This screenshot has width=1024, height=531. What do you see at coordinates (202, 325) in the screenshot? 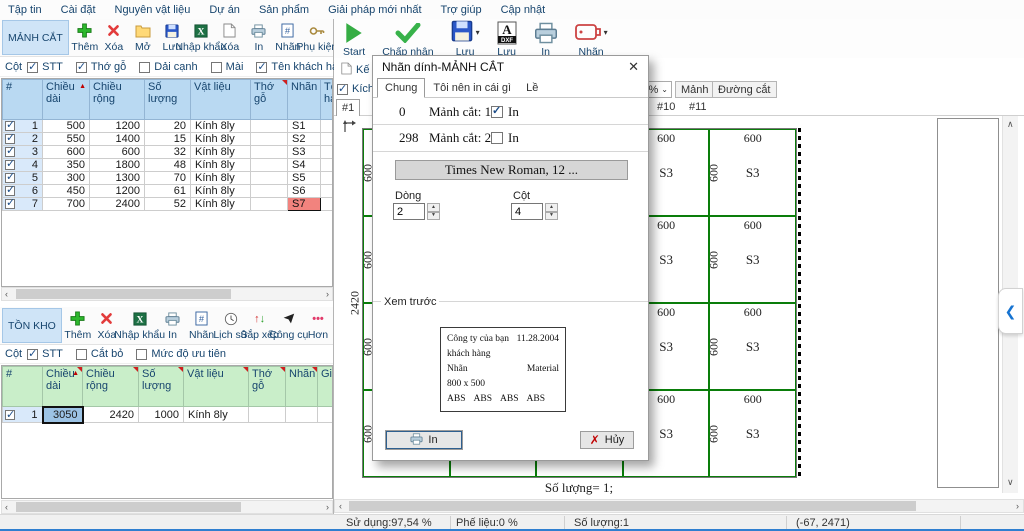
I see `label-stock-button: # Nhãn` at bounding box center [202, 325].